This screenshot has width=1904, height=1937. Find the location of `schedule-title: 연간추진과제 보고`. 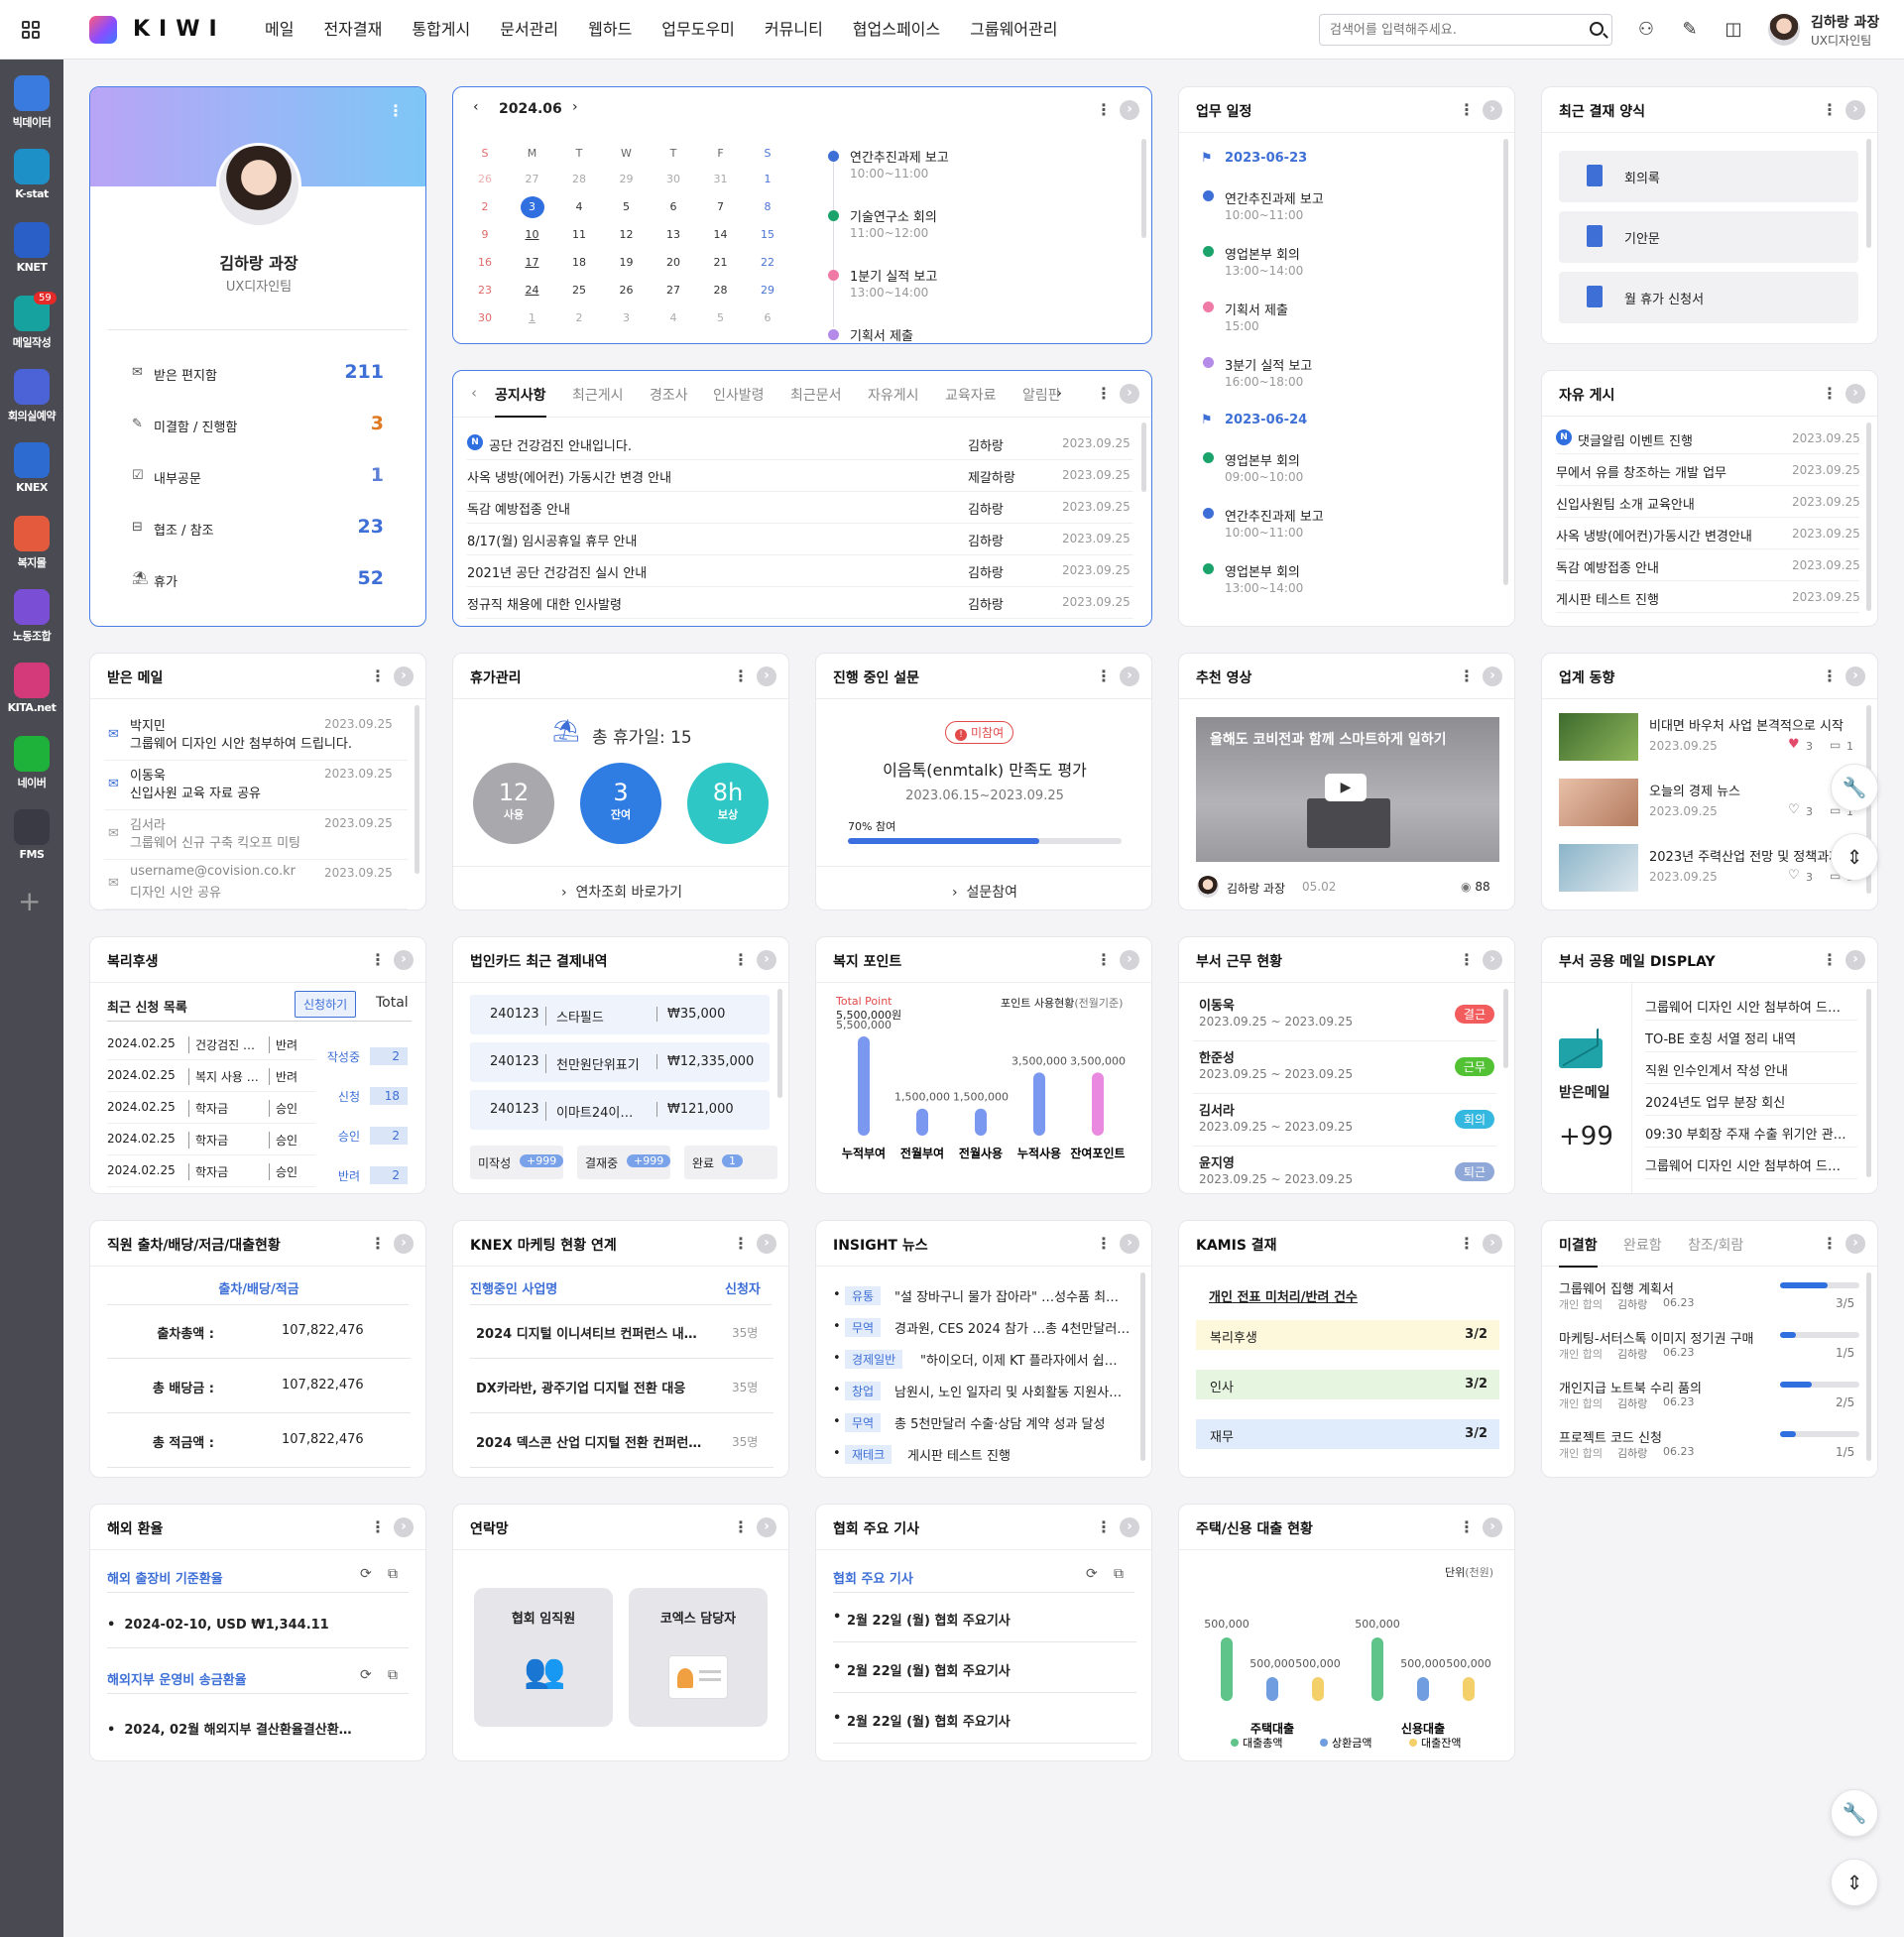

schedule-title: 연간추진과제 보고 is located at coordinates (1274, 198).